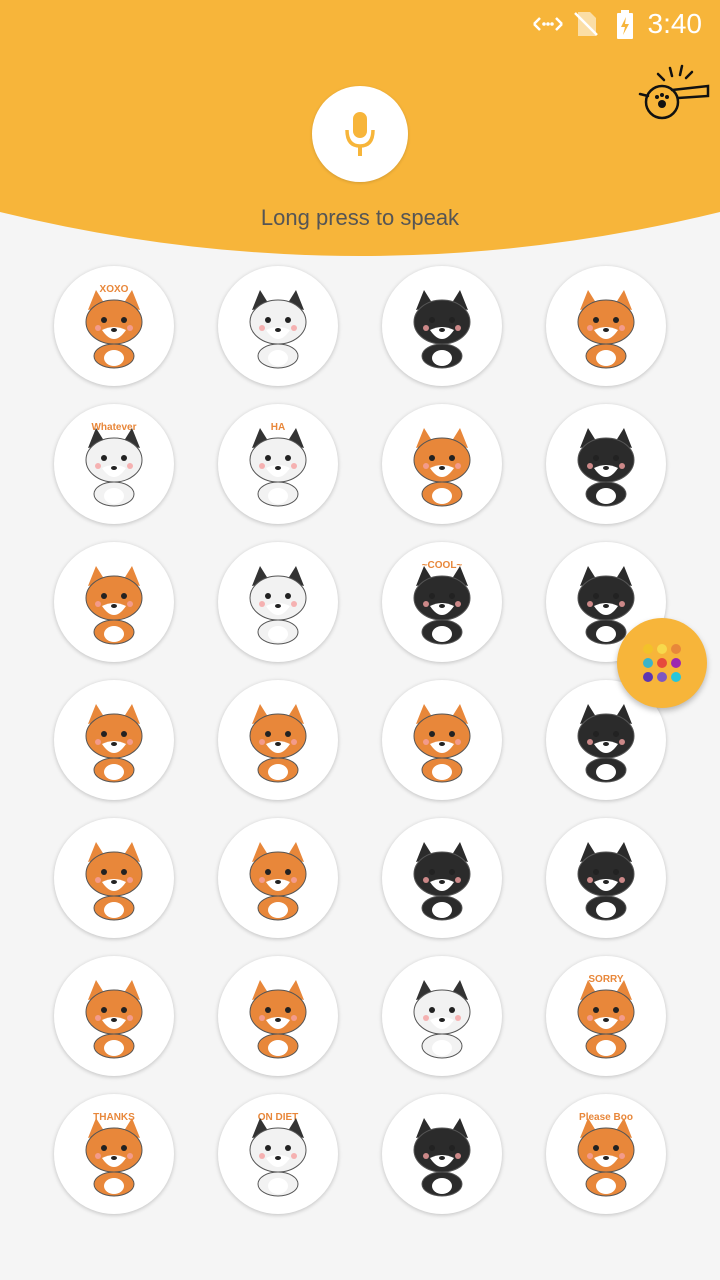 The height and width of the screenshot is (1280, 720). I want to click on sticker-packs-button, so click(662, 663).